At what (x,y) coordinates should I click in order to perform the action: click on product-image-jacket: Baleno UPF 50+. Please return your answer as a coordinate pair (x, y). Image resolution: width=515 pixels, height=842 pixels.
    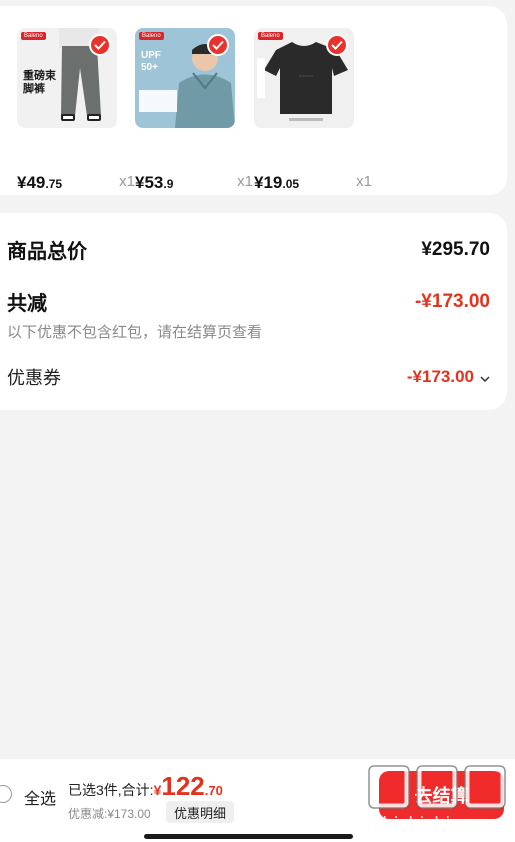
    Looking at the image, I should click on (185, 78).